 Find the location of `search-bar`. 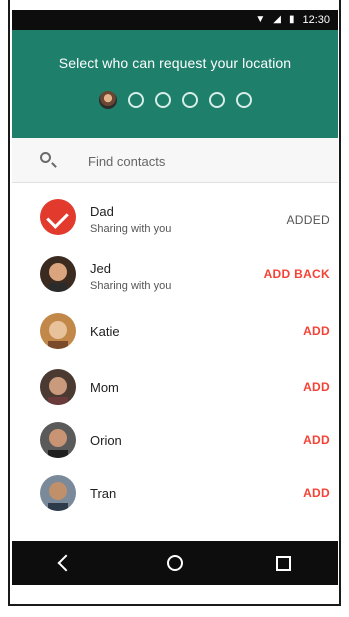

search-bar is located at coordinates (175, 160).